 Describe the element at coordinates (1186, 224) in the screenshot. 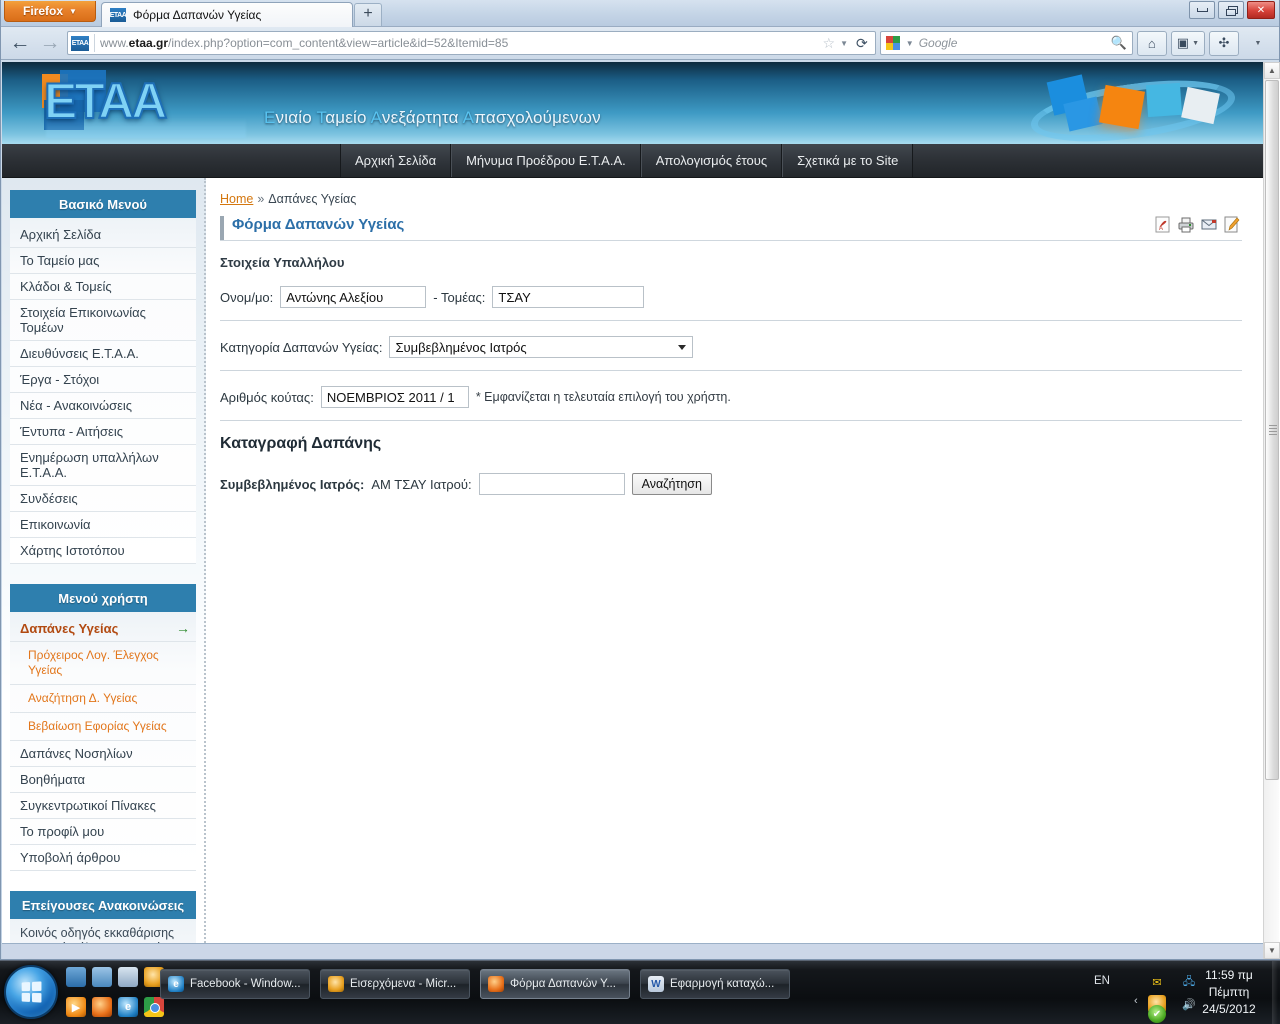

I see `print-icon` at that location.